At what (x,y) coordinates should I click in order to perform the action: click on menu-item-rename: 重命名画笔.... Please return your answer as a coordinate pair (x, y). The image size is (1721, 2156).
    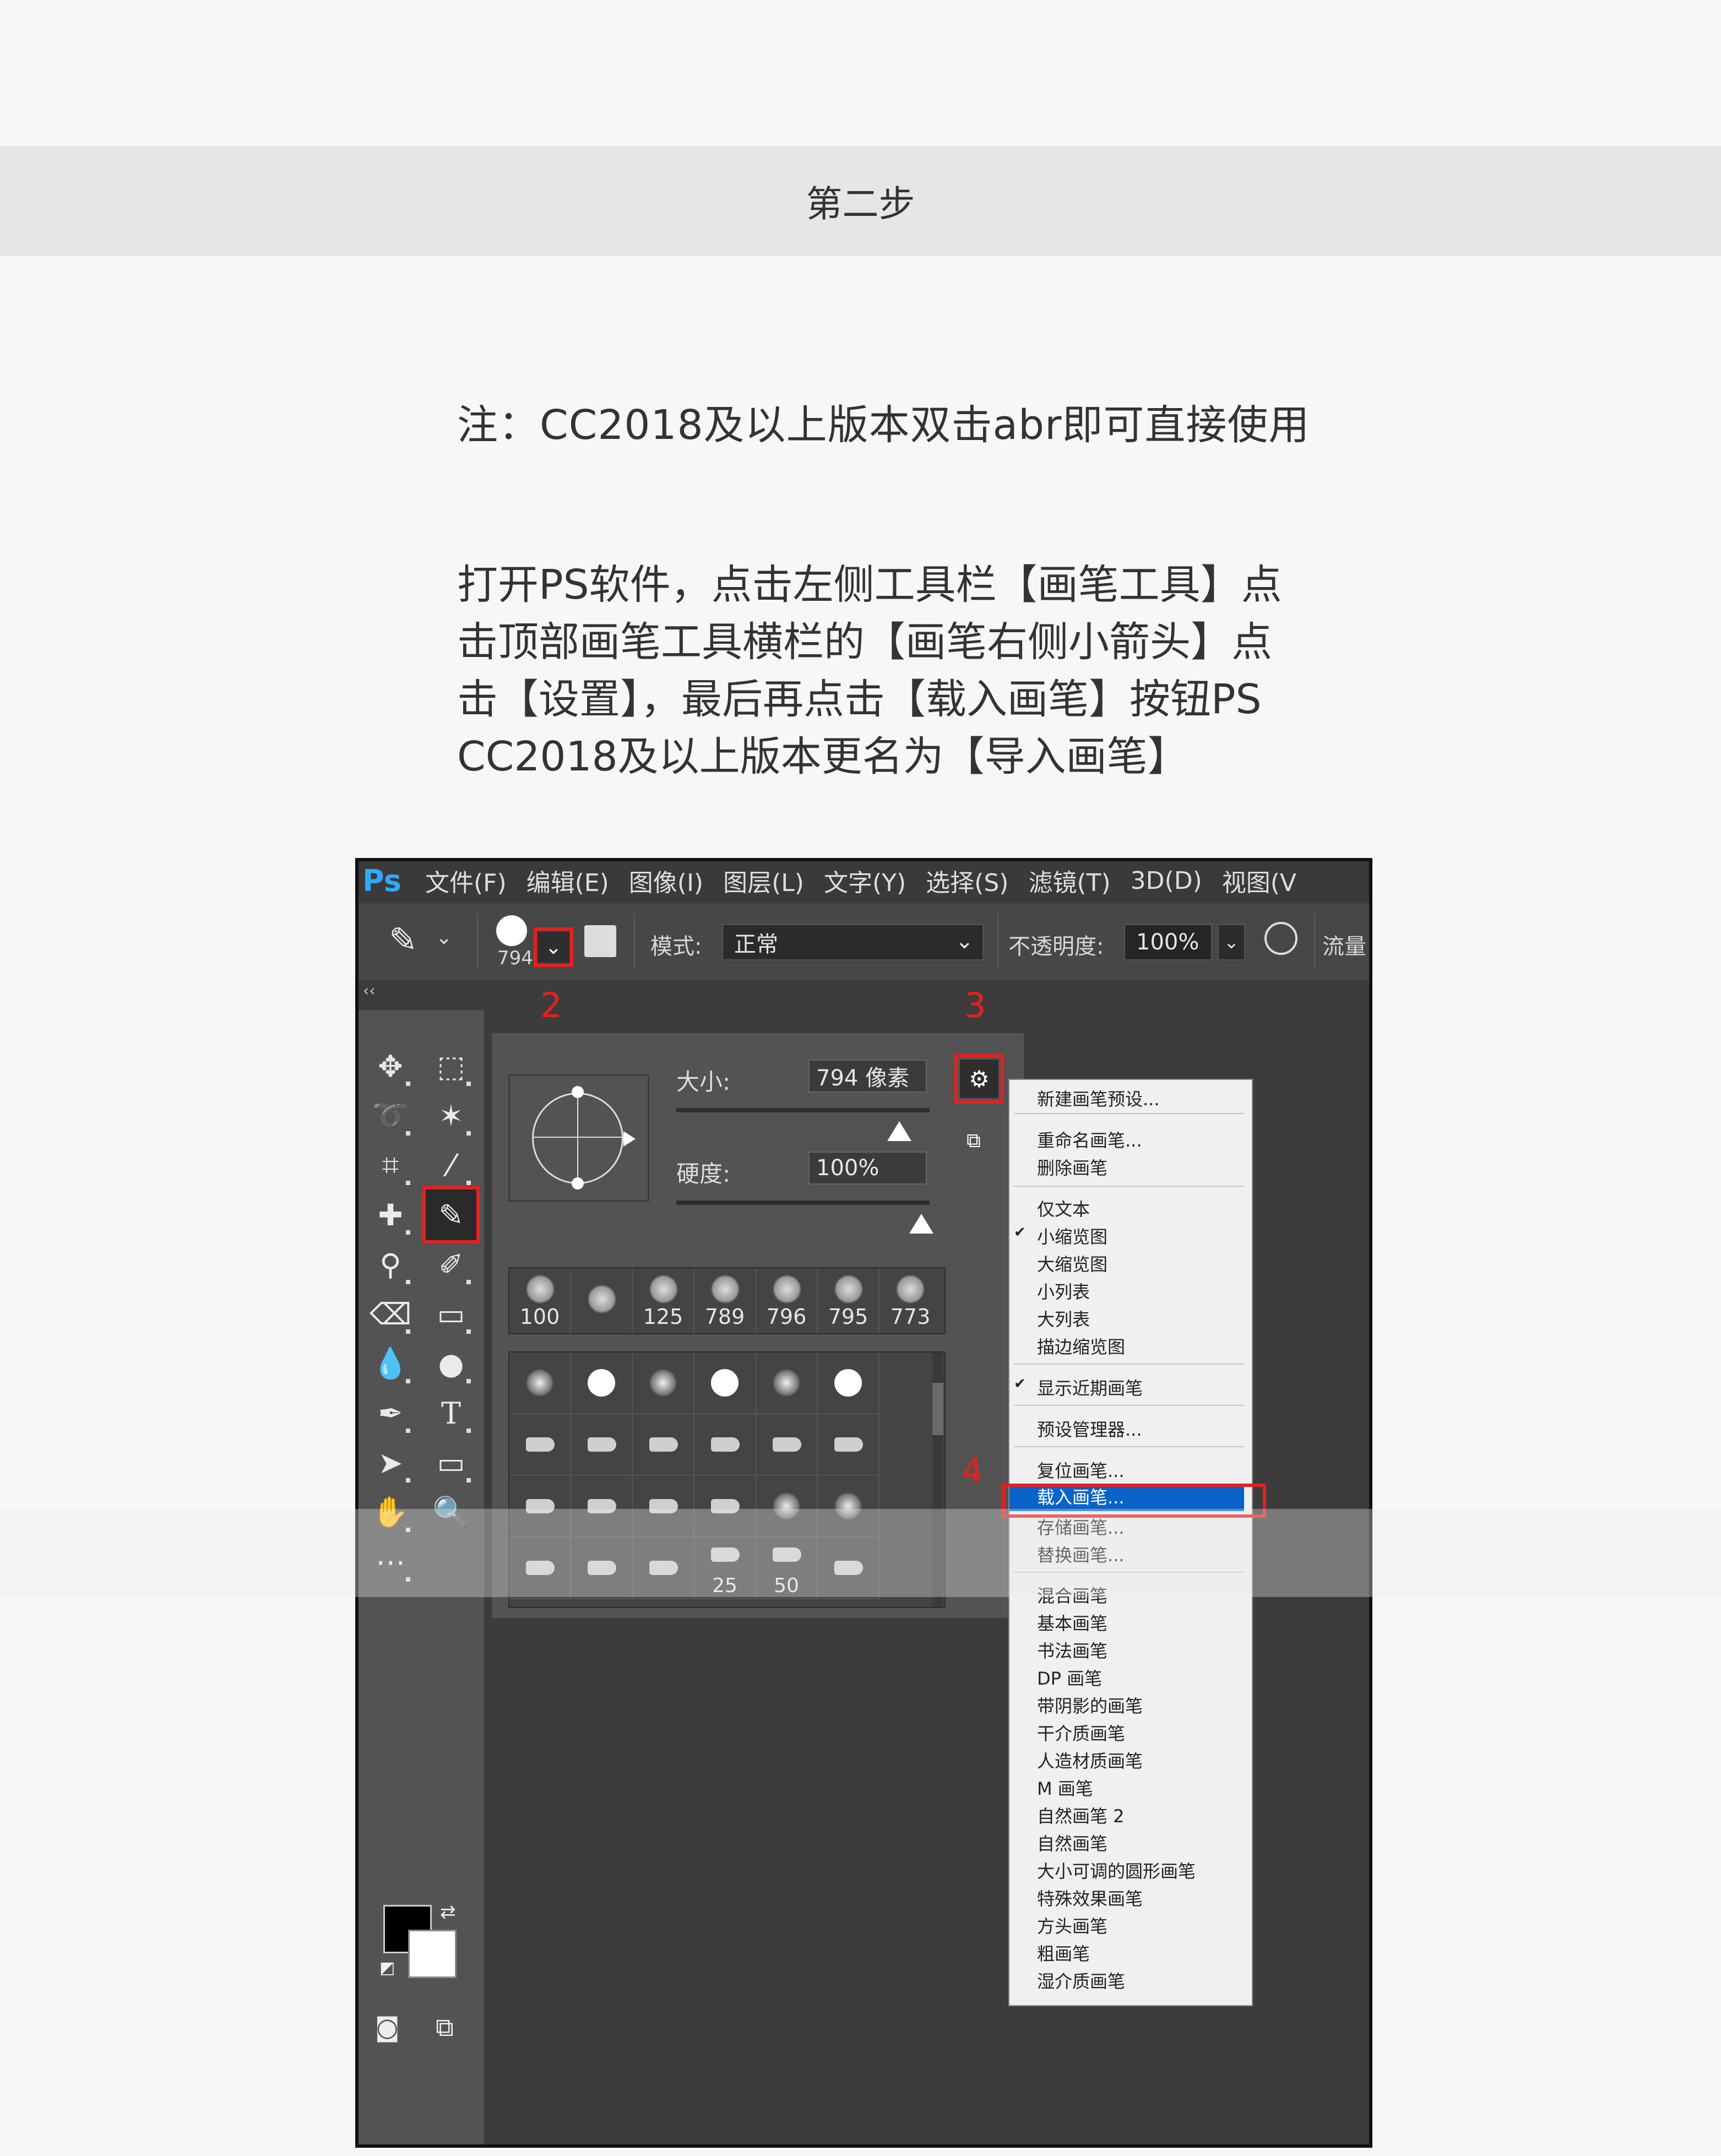
    Looking at the image, I should click on (1089, 1139).